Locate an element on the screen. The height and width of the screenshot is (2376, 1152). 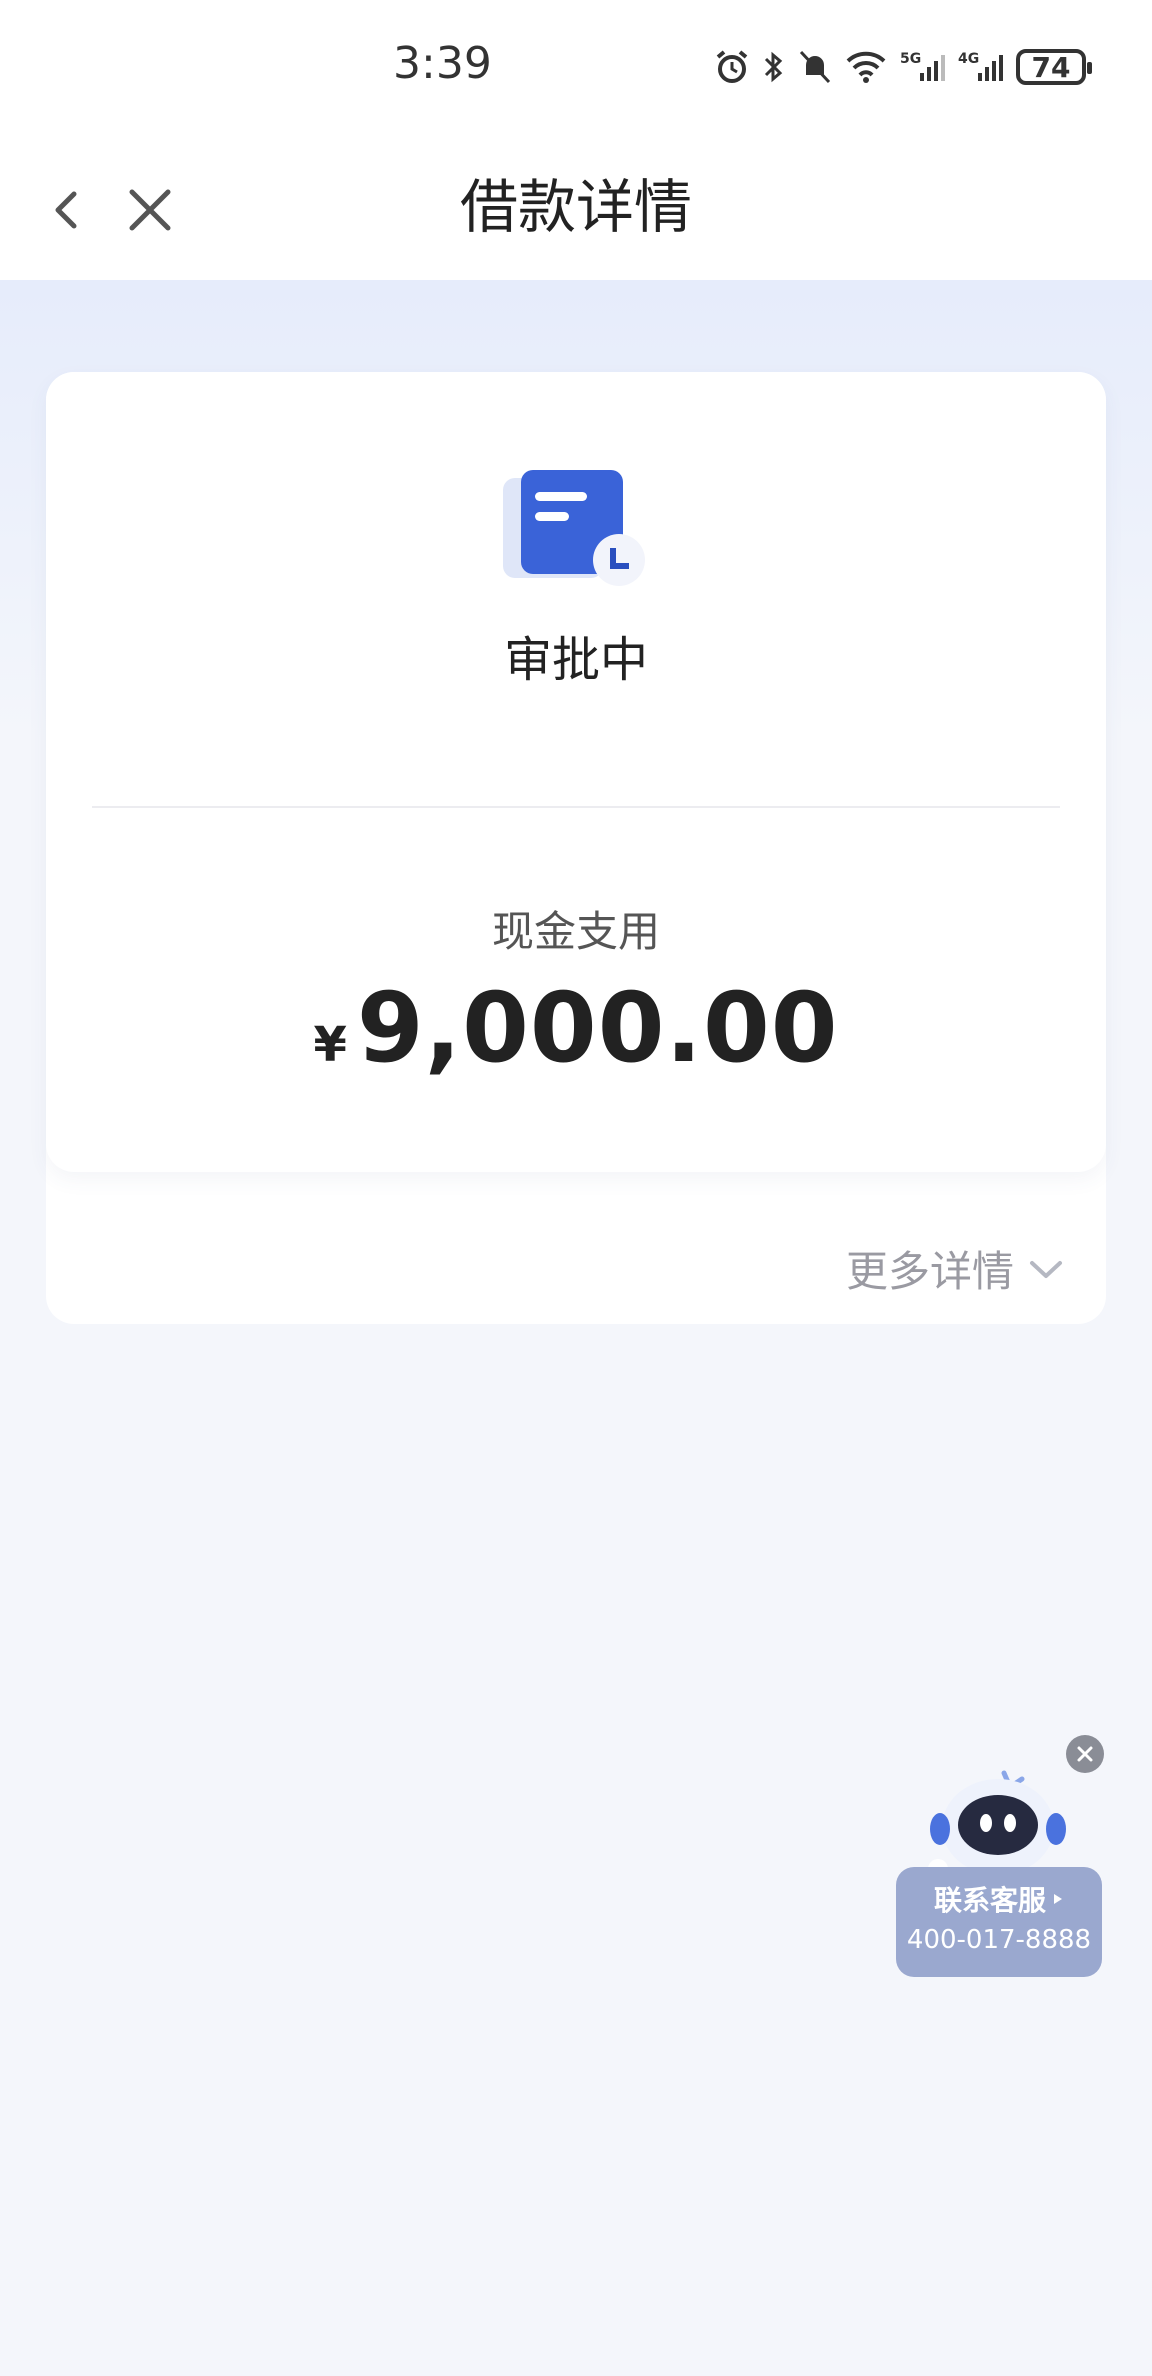
more-details-toggle: 更多详情 is located at coordinates (955, 1268).